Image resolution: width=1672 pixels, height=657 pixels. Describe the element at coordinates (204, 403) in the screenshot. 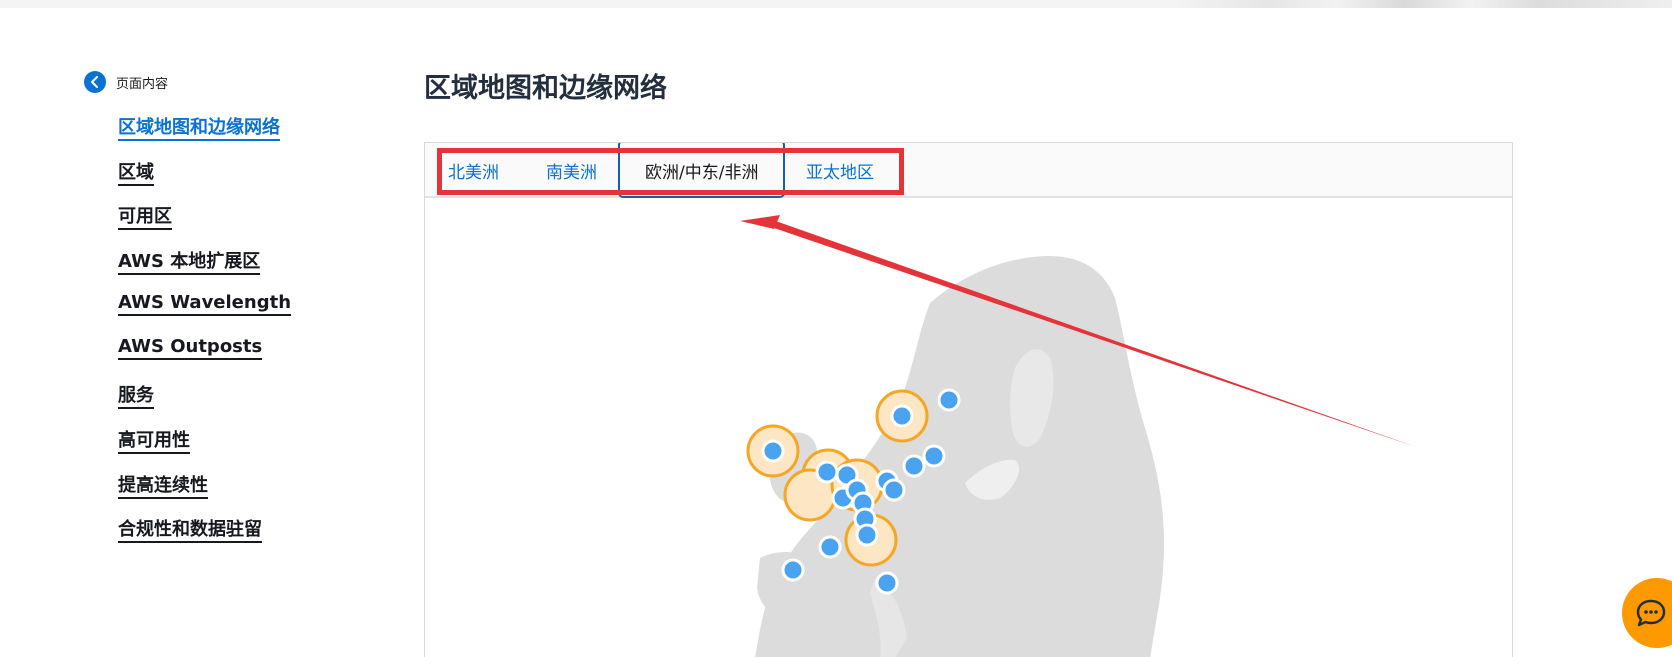

I see `sidebar-item-services: 服务` at that location.